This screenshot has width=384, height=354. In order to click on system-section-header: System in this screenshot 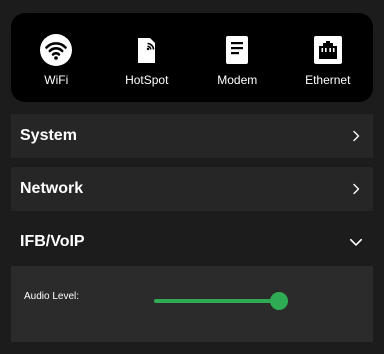, I will do `click(192, 136)`.